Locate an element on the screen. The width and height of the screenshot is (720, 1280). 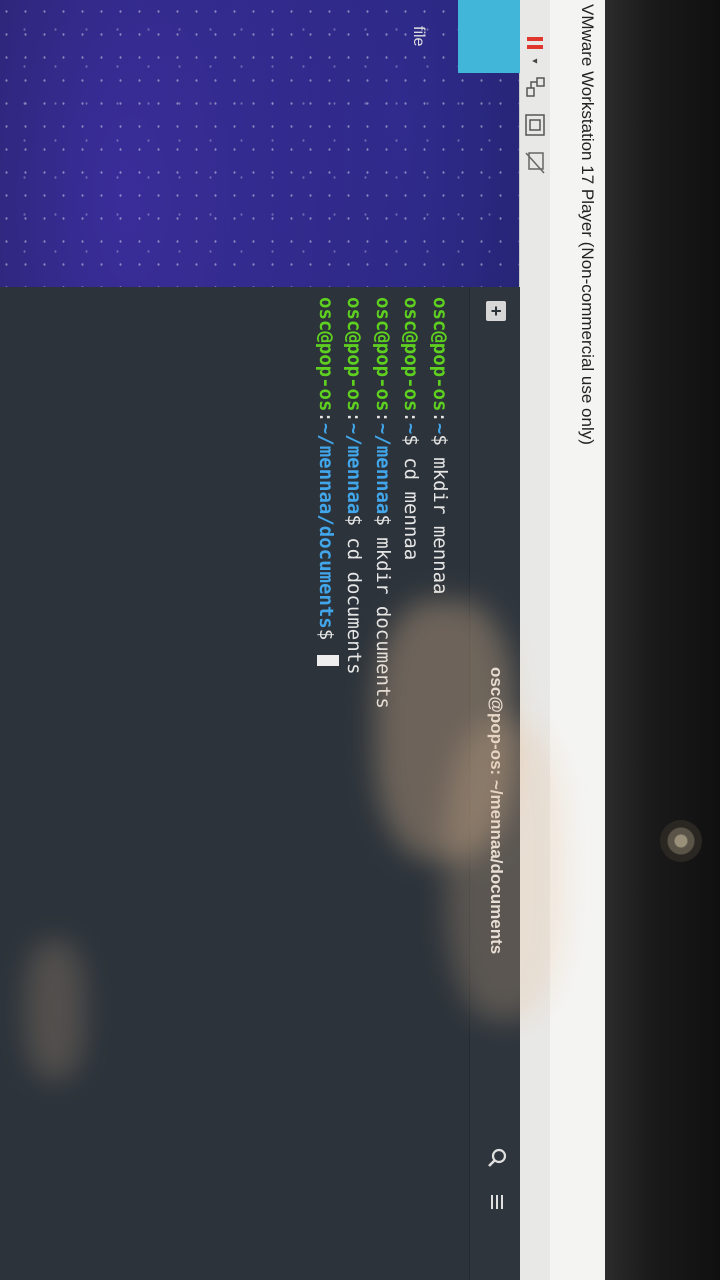
terminal-line: osc@pop-os:~/mennaa$ cd documents is located at coordinates (354, 486).